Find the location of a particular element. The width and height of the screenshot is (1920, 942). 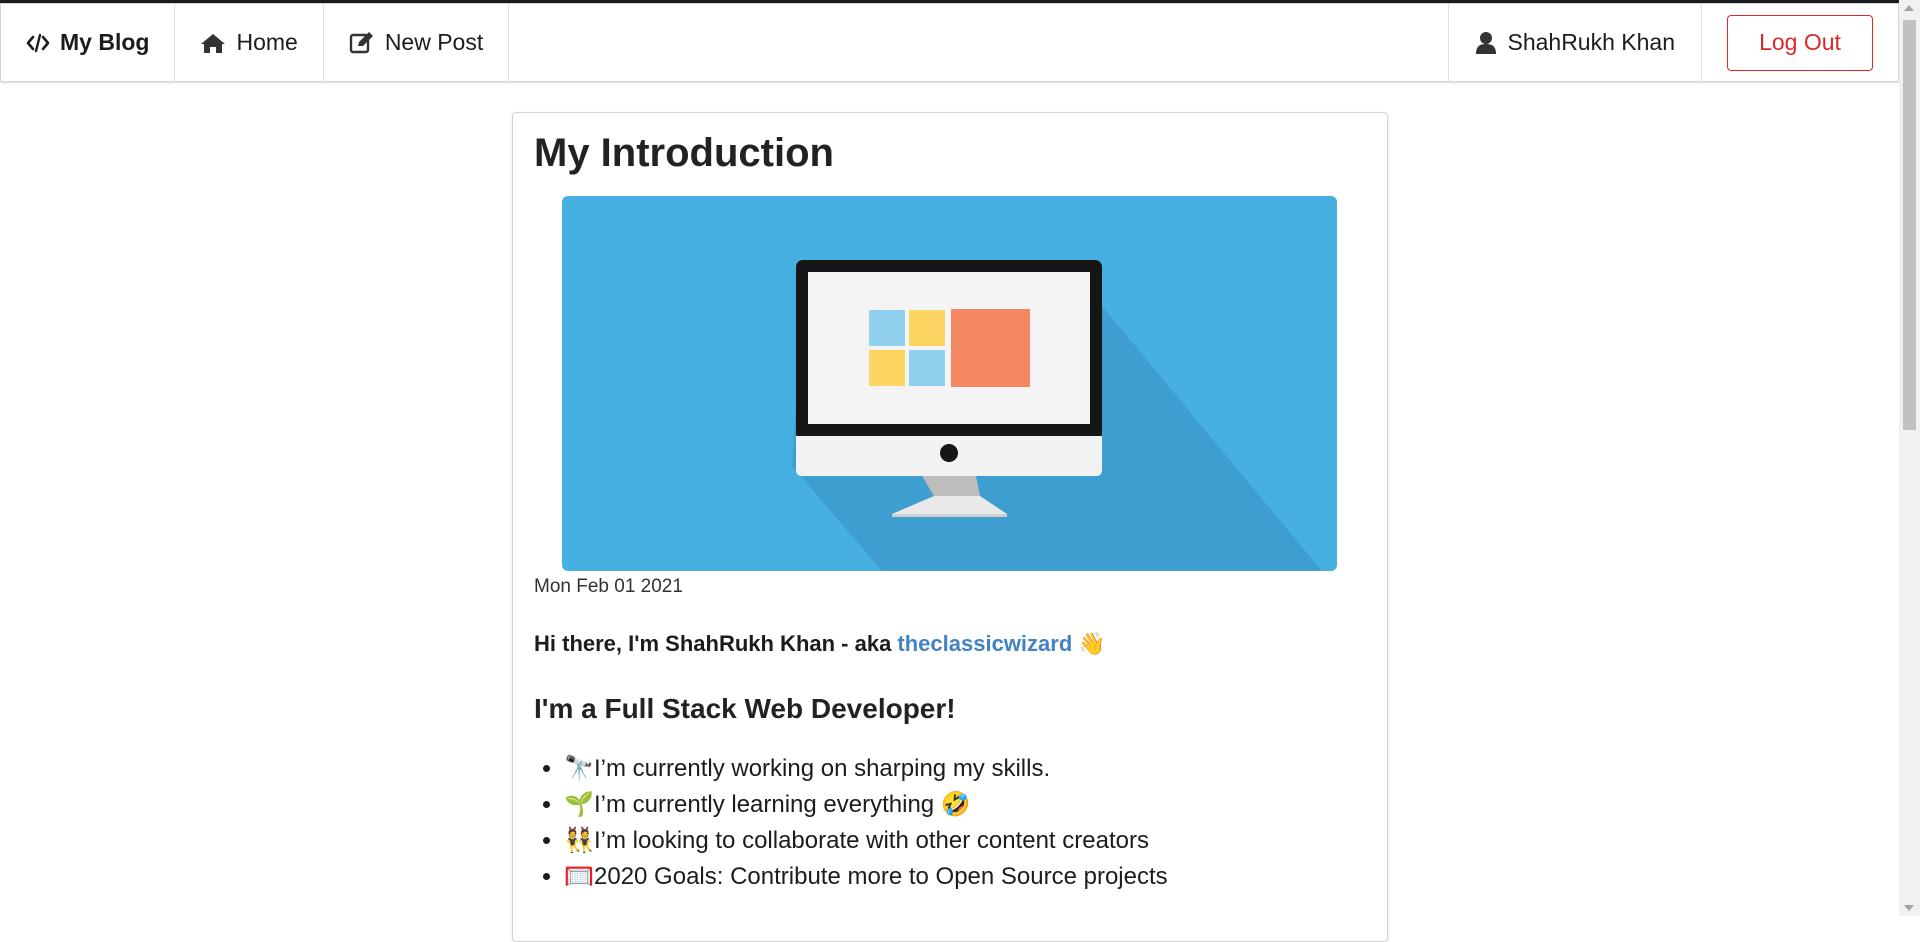

telescope-icon: 🔭 is located at coordinates (579, 768).